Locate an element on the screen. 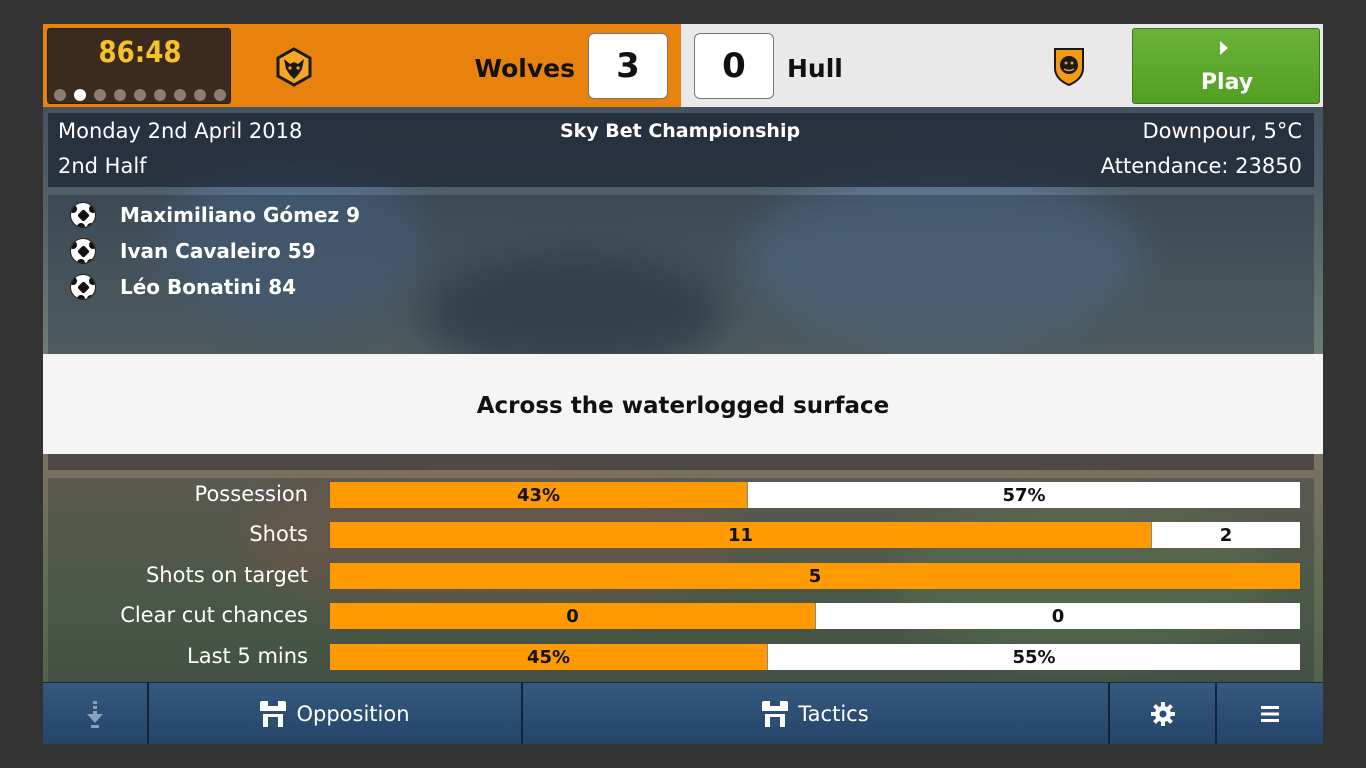  stat-away-value: 55% is located at coordinates (1033, 657).